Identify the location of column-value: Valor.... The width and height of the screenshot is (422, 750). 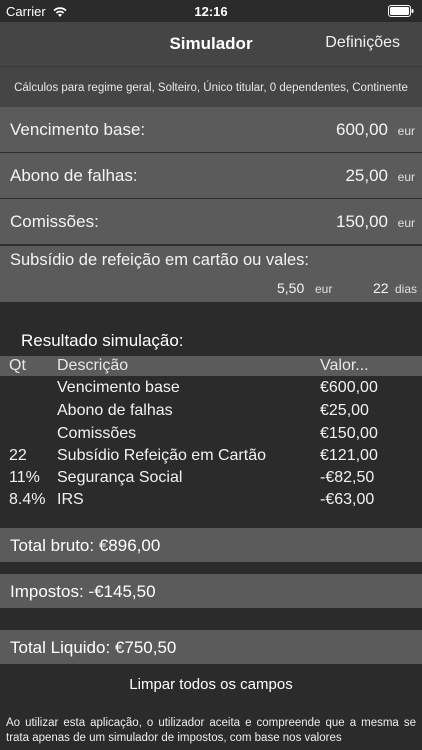
(344, 365).